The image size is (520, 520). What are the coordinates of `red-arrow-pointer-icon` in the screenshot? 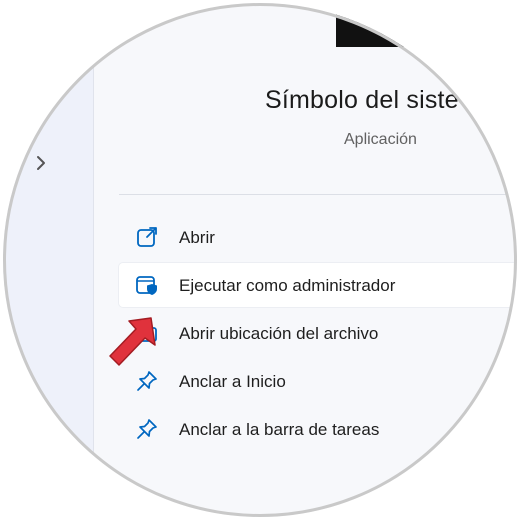 It's located at (133, 343).